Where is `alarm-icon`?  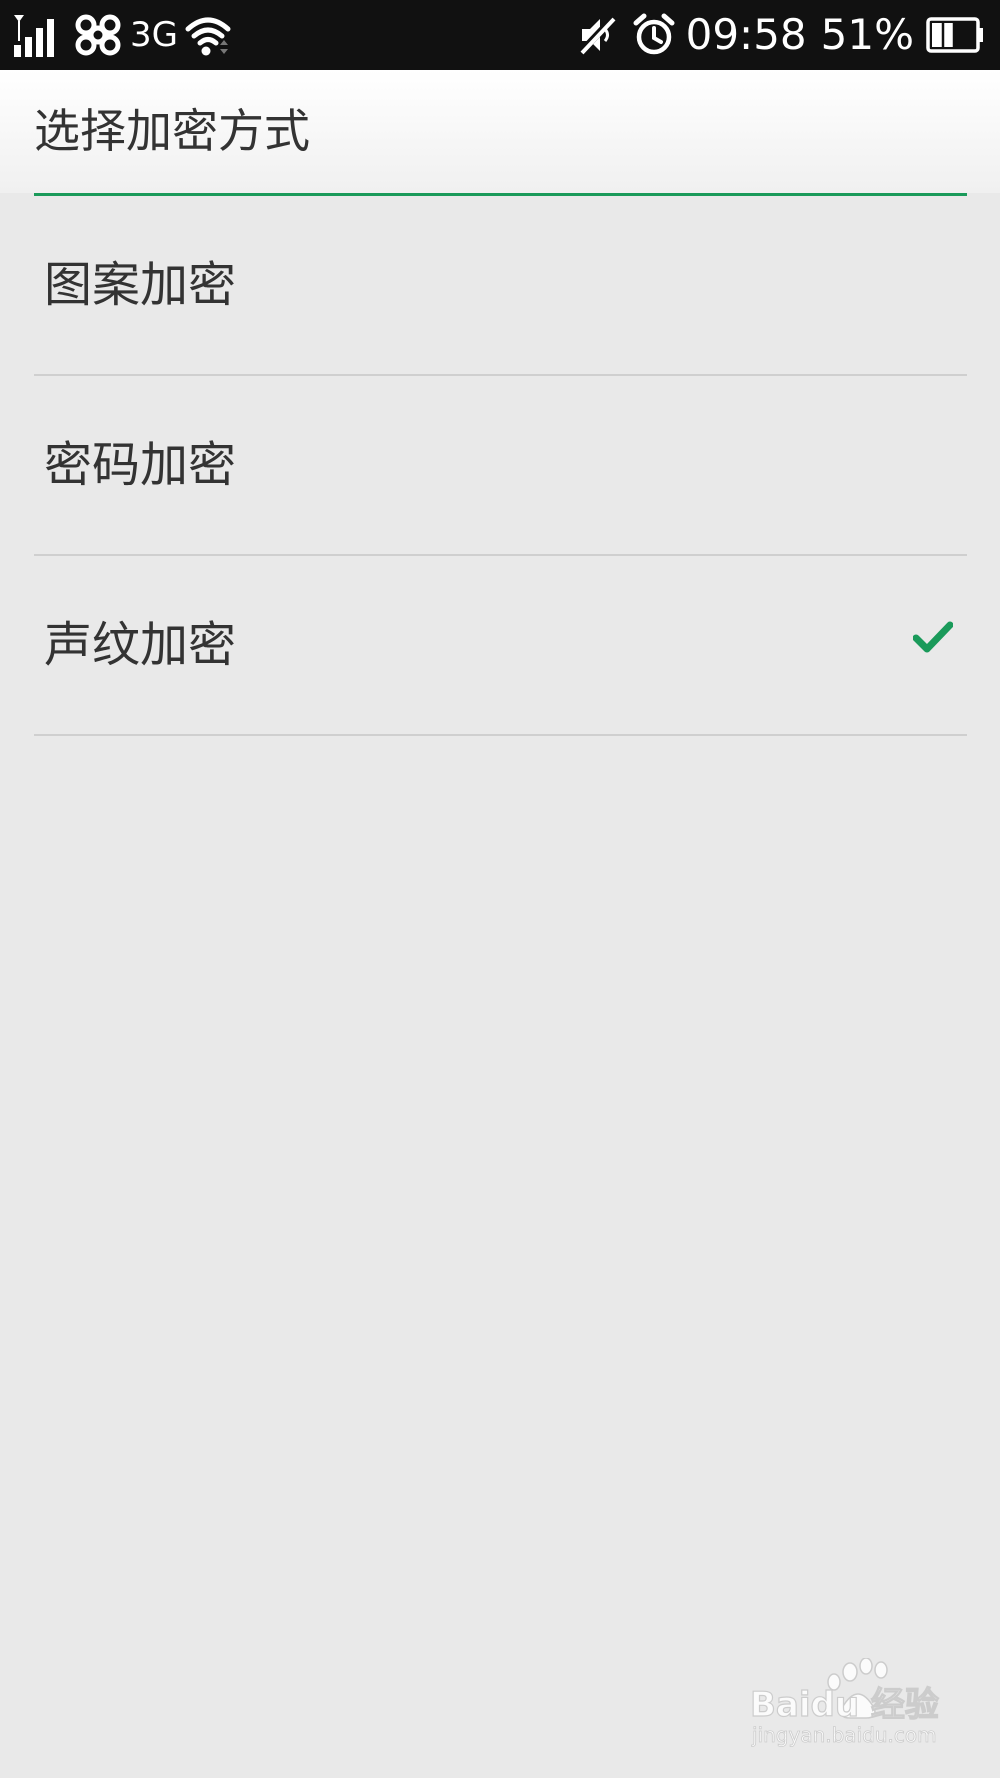 alarm-icon is located at coordinates (654, 35).